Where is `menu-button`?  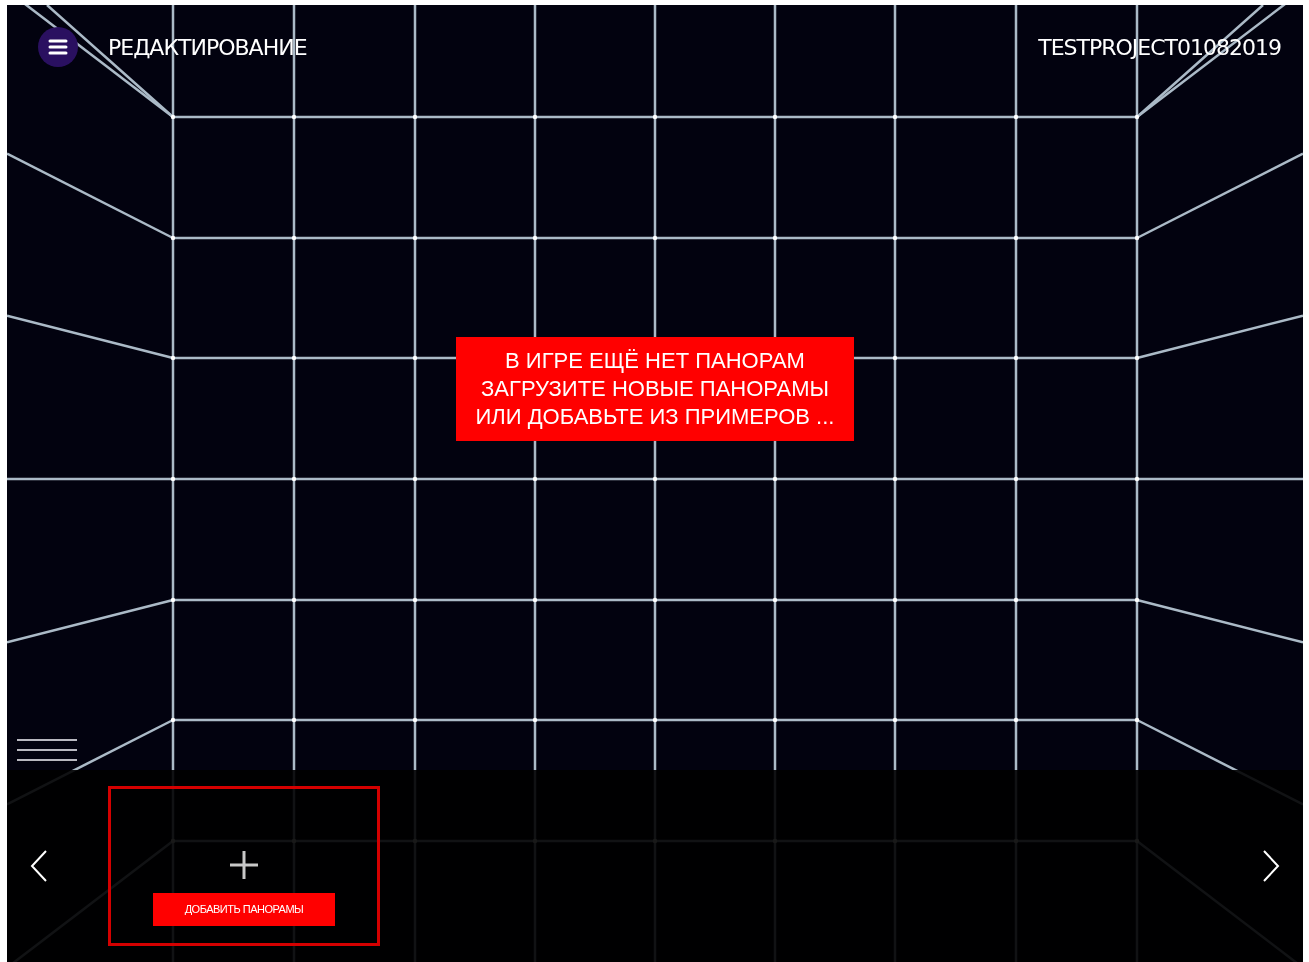 menu-button is located at coordinates (58, 47).